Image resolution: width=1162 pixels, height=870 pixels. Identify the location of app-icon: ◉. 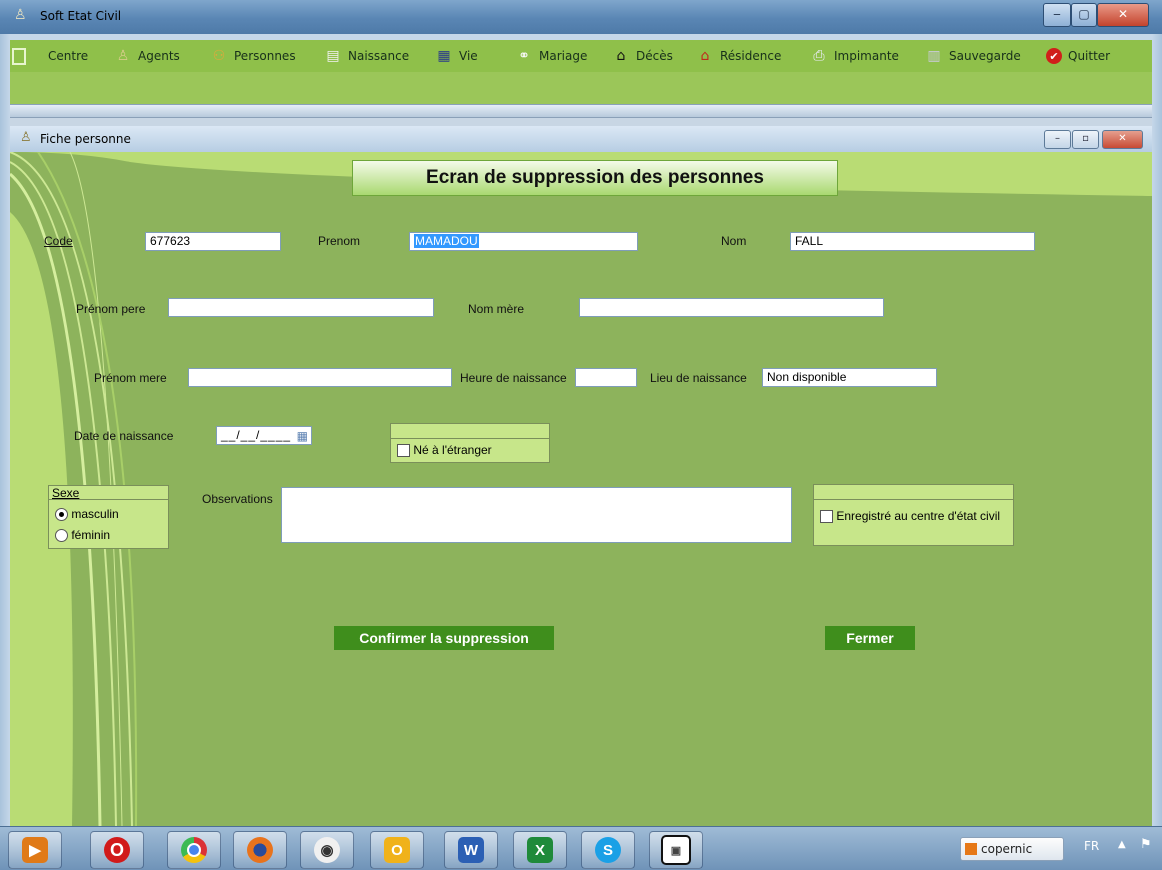
(327, 850).